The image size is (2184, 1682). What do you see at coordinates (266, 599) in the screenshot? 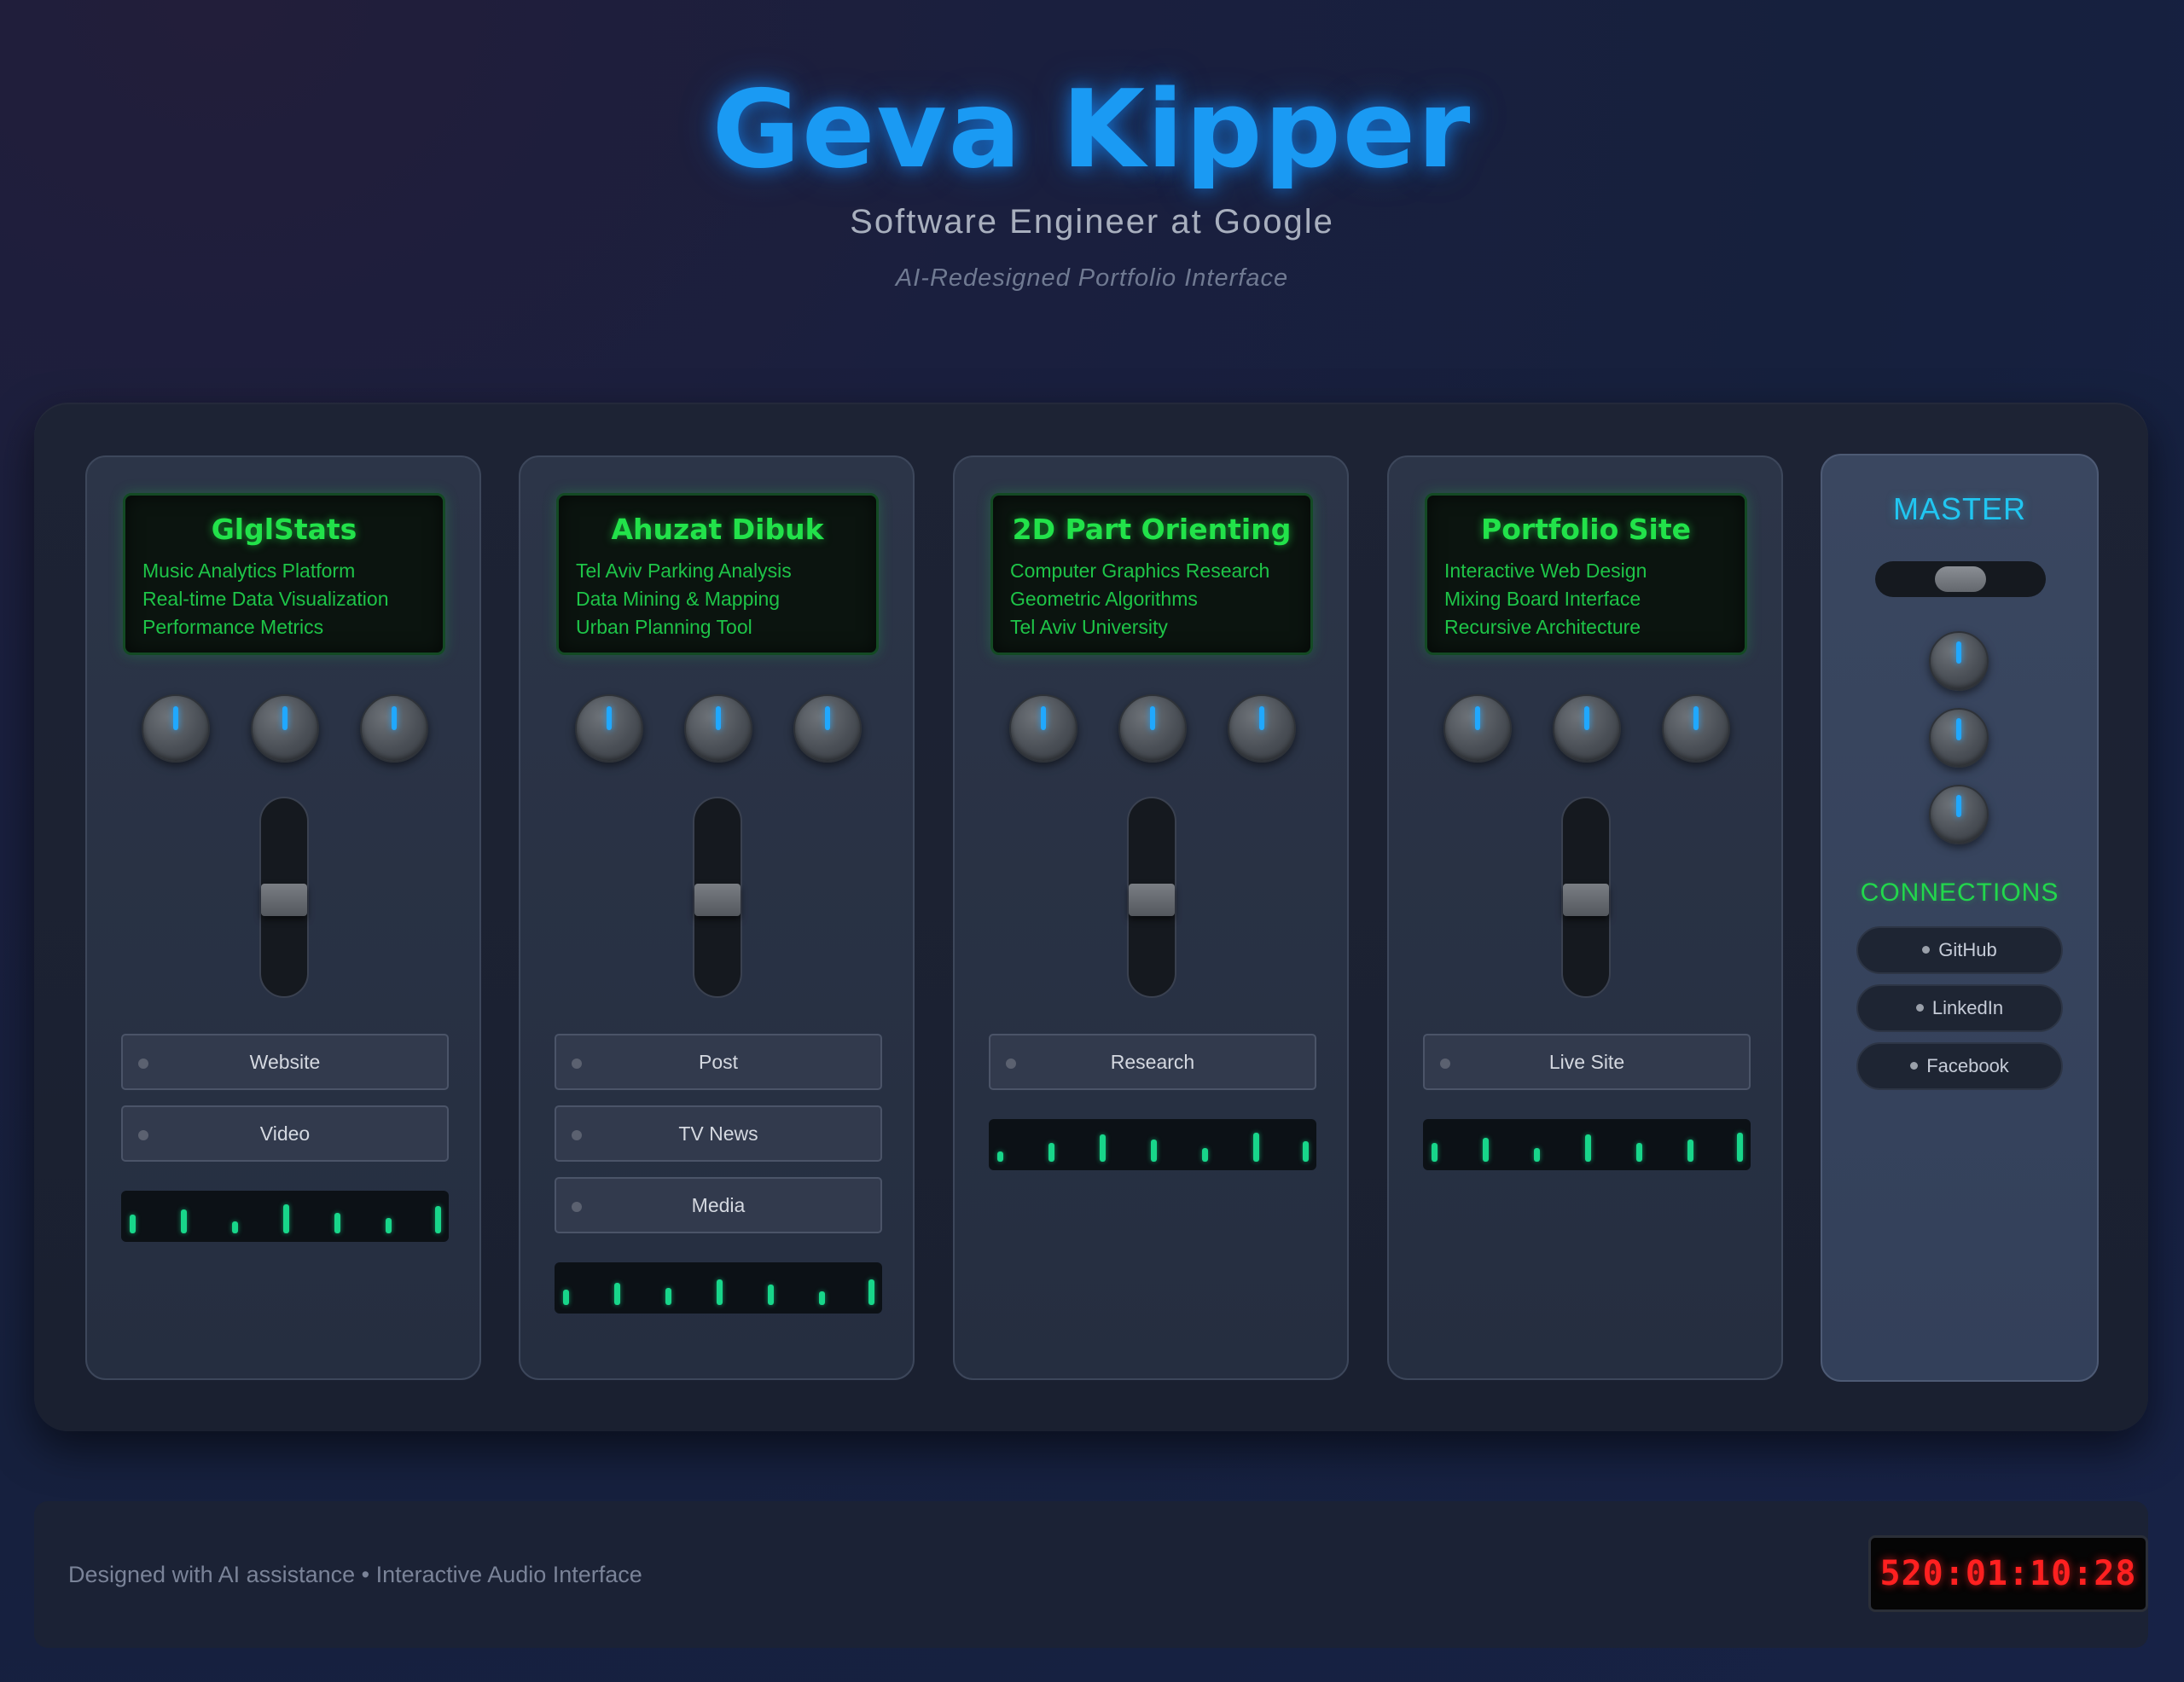
I see `channel-description-line: Real-time Data Visualization` at bounding box center [266, 599].